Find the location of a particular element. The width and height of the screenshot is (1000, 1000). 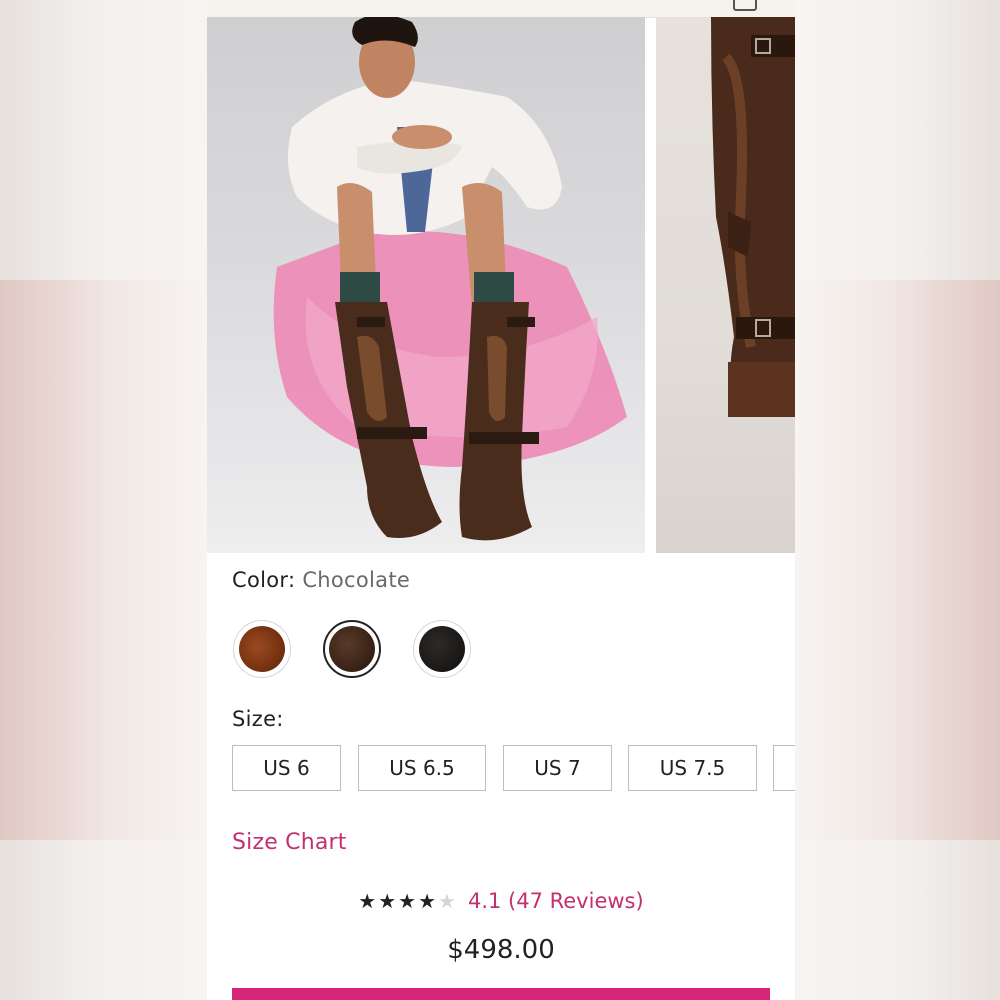

size-chart-link: Size Chart is located at coordinates (289, 842).